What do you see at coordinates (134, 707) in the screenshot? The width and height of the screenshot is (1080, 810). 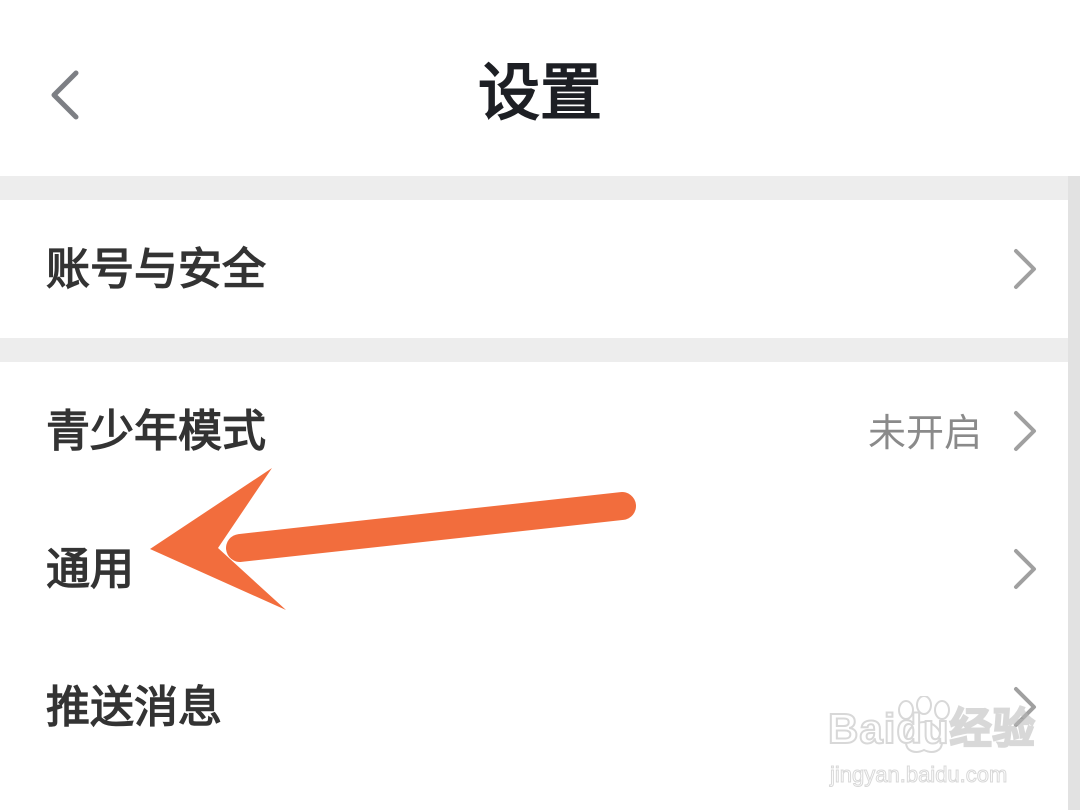 I see `settings-item-label: 推送消息` at bounding box center [134, 707].